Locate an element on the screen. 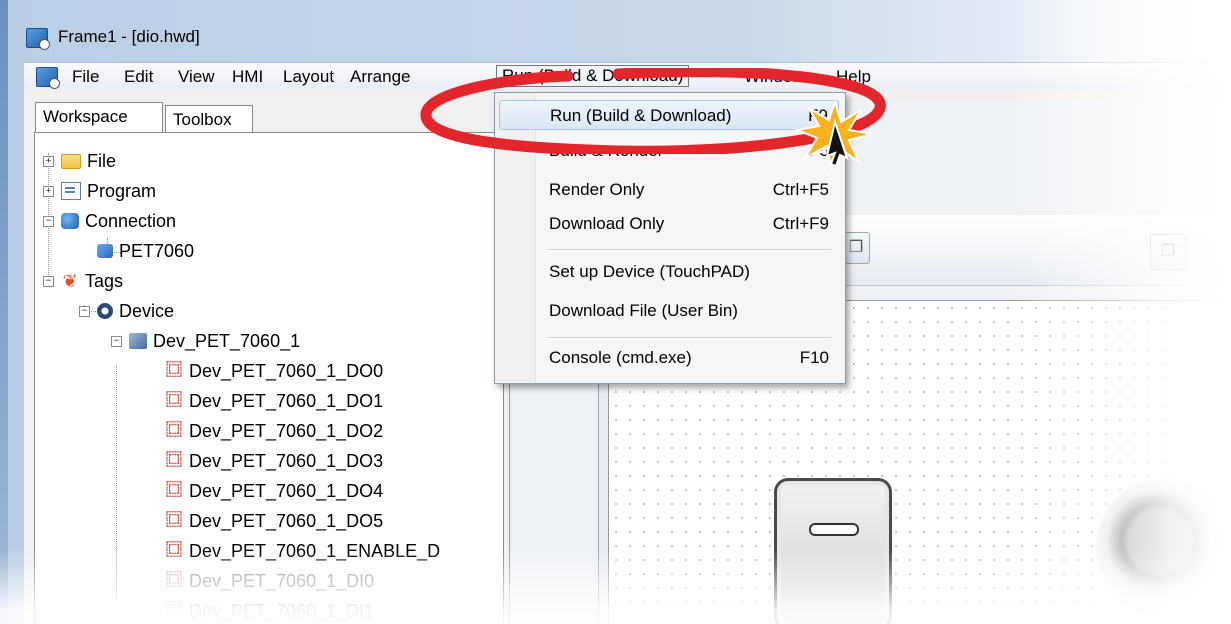 This screenshot has width=1231, height=624. menu-help: Help is located at coordinates (853, 77).